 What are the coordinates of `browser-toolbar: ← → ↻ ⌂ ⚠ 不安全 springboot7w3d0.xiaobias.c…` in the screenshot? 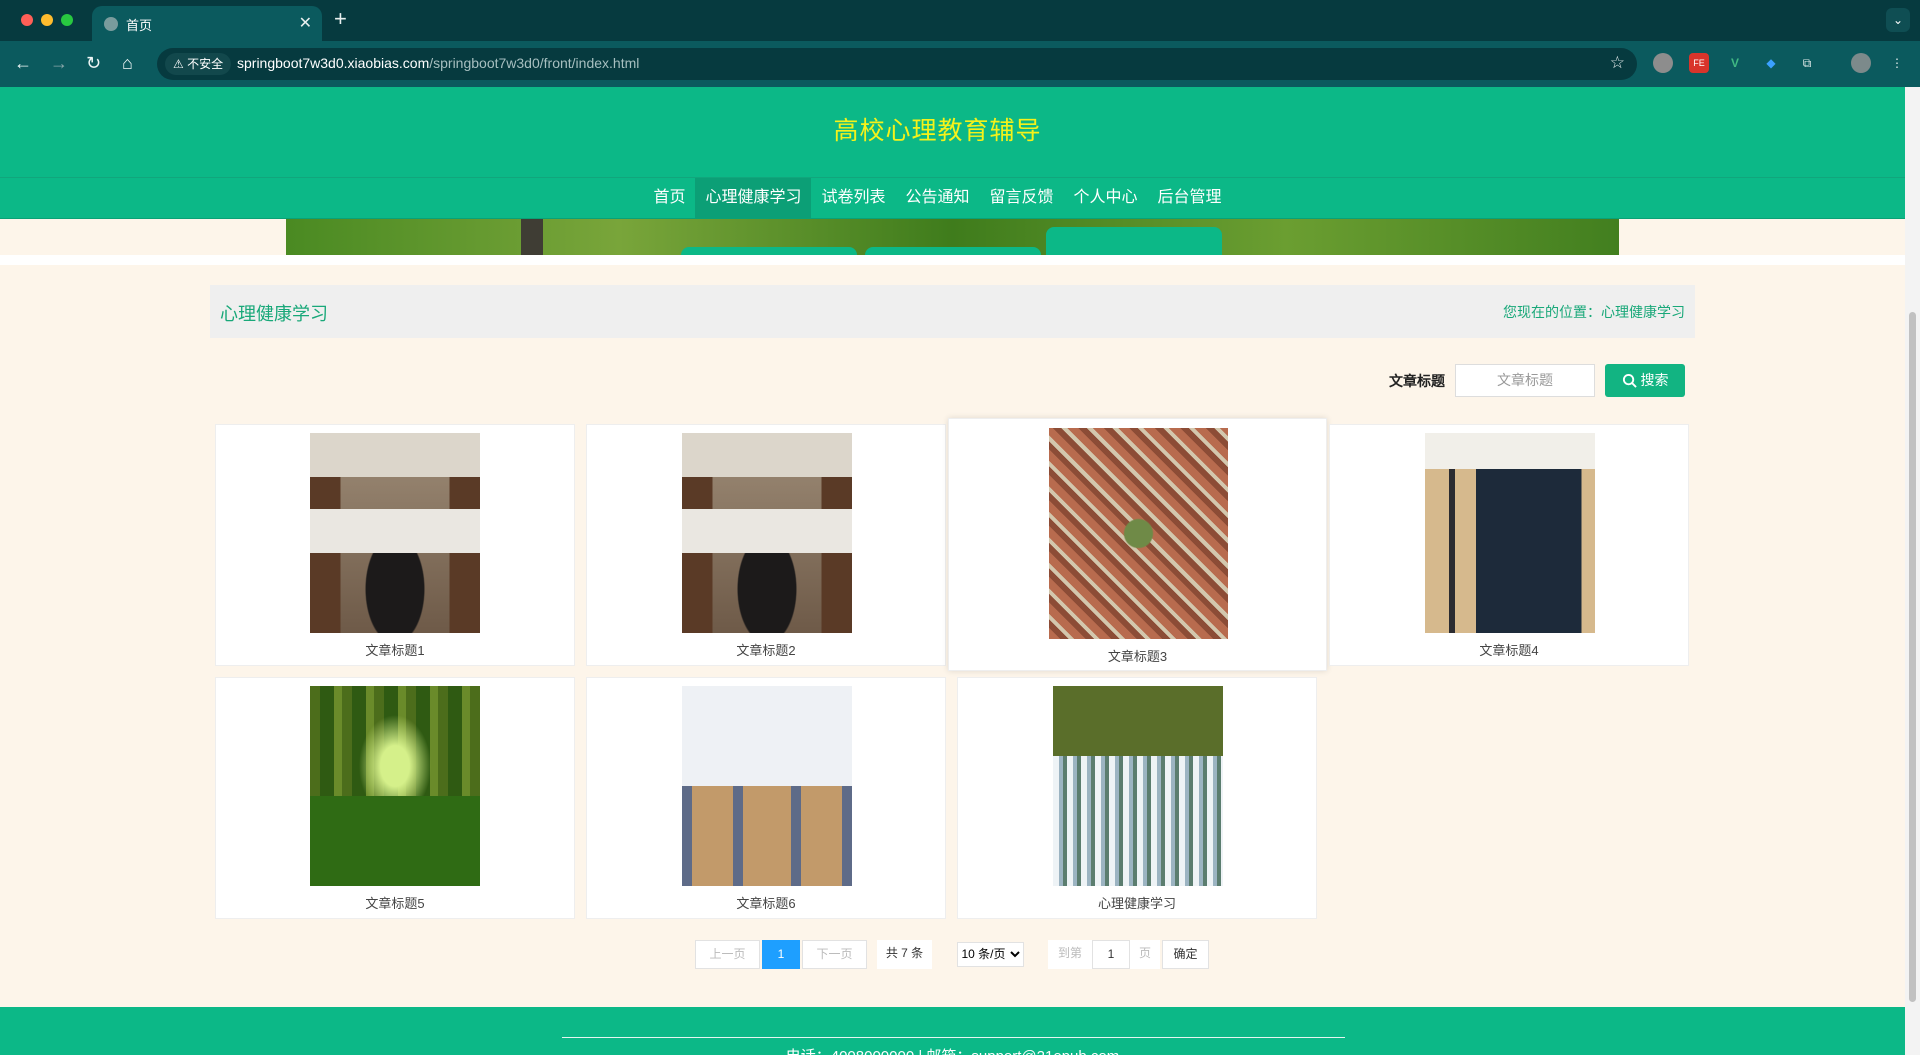 It's located at (960, 64).